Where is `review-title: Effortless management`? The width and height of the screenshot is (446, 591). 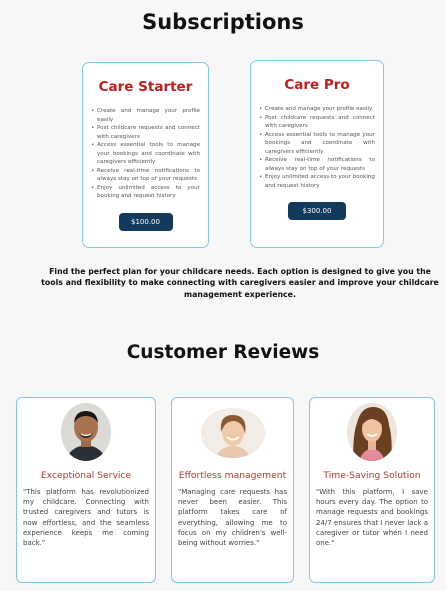
review-title: Effortless management is located at coordinates (232, 475).